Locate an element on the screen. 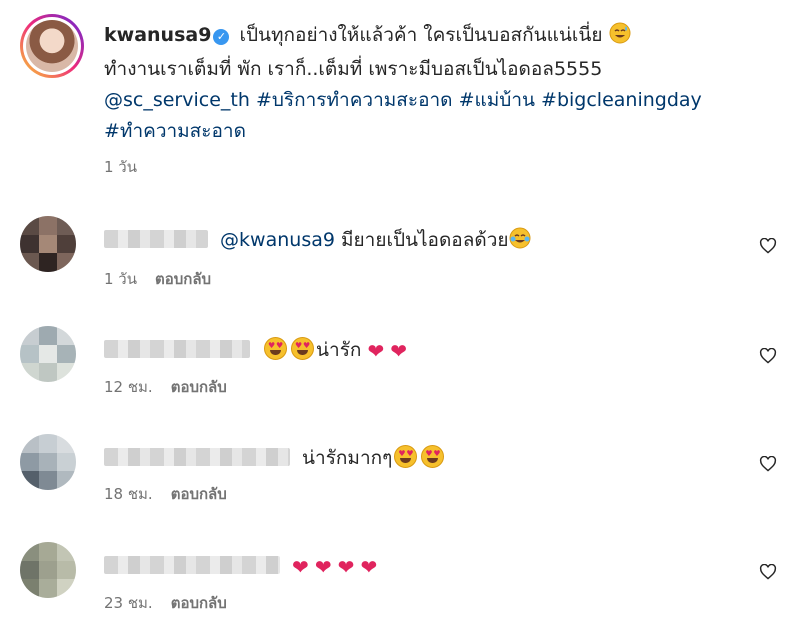  verified-badge-icon: ✓ is located at coordinates (221, 37).